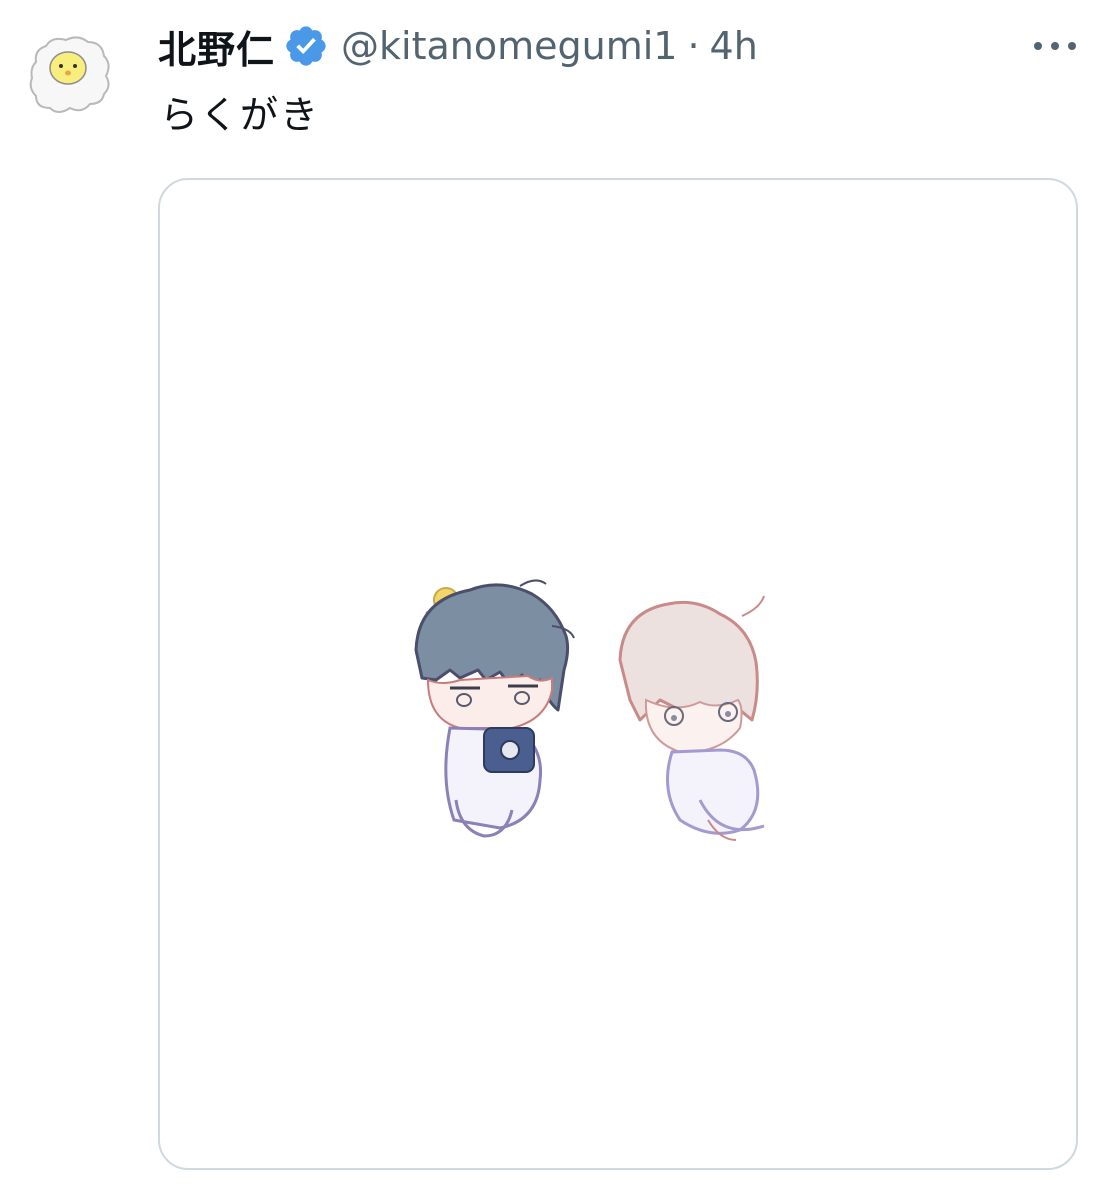 The width and height of the screenshot is (1105, 1197). I want to click on tweet-text: らくがき, so click(240, 115).